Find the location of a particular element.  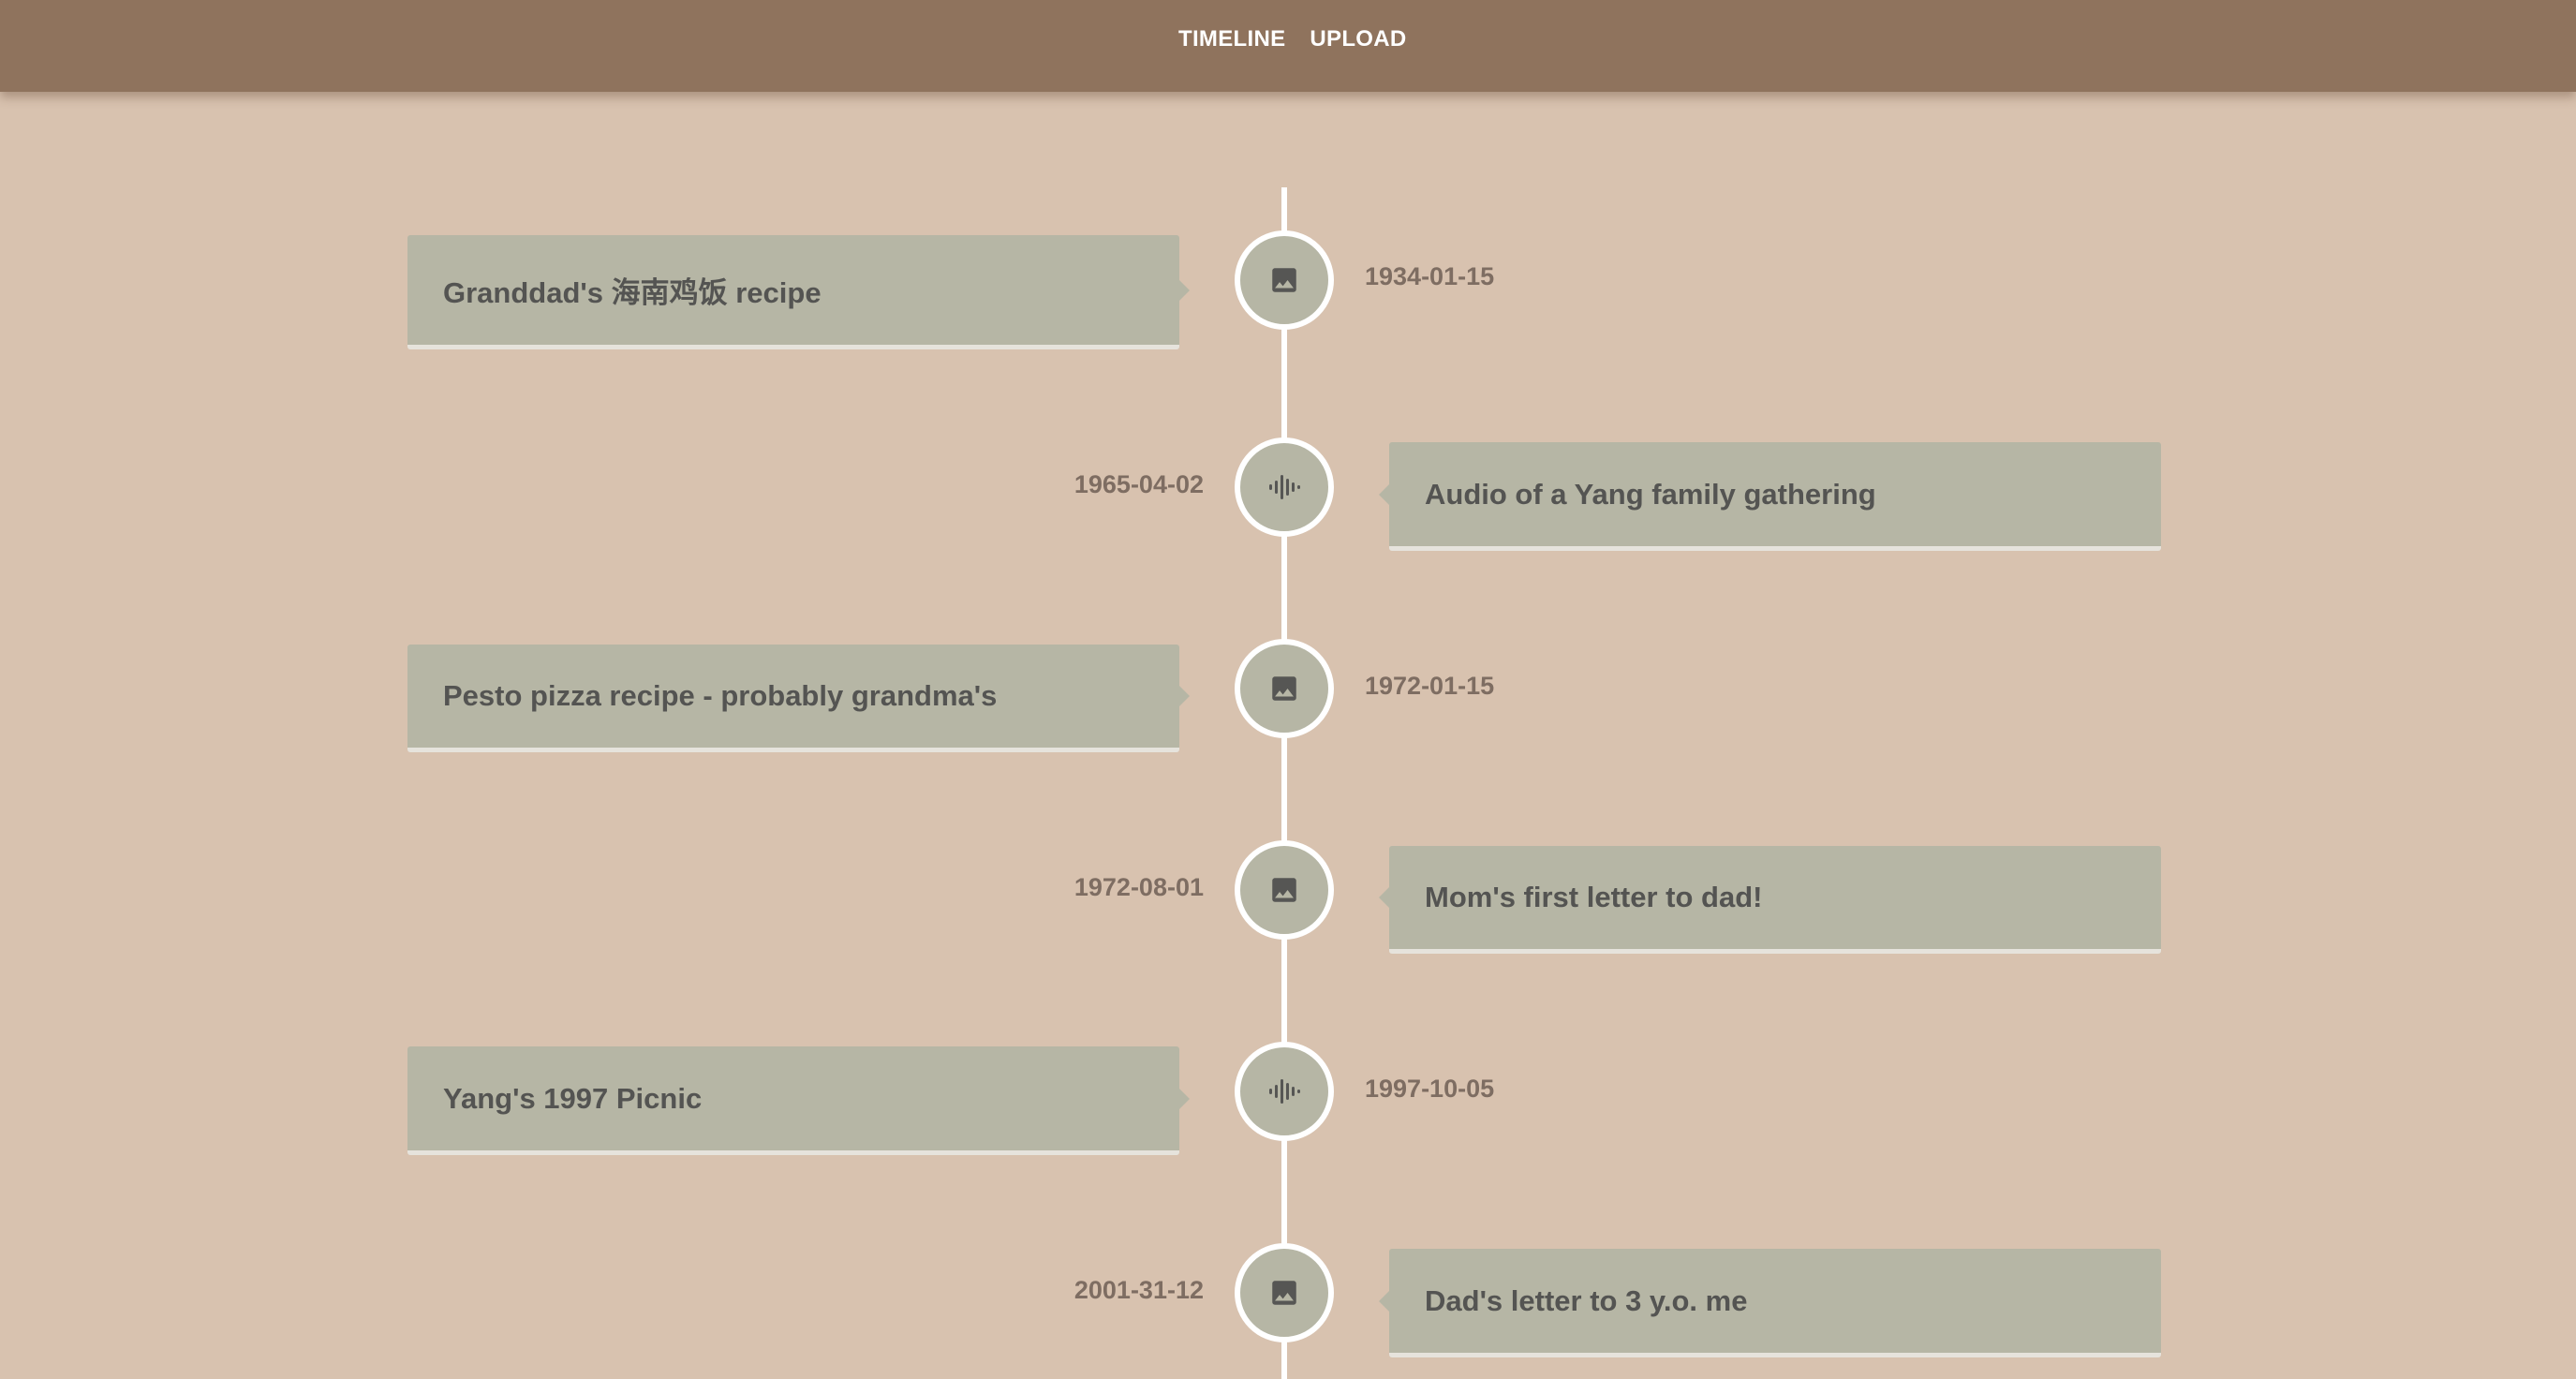

timeline-card: Audio of a Yang family gathering is located at coordinates (1770, 497).